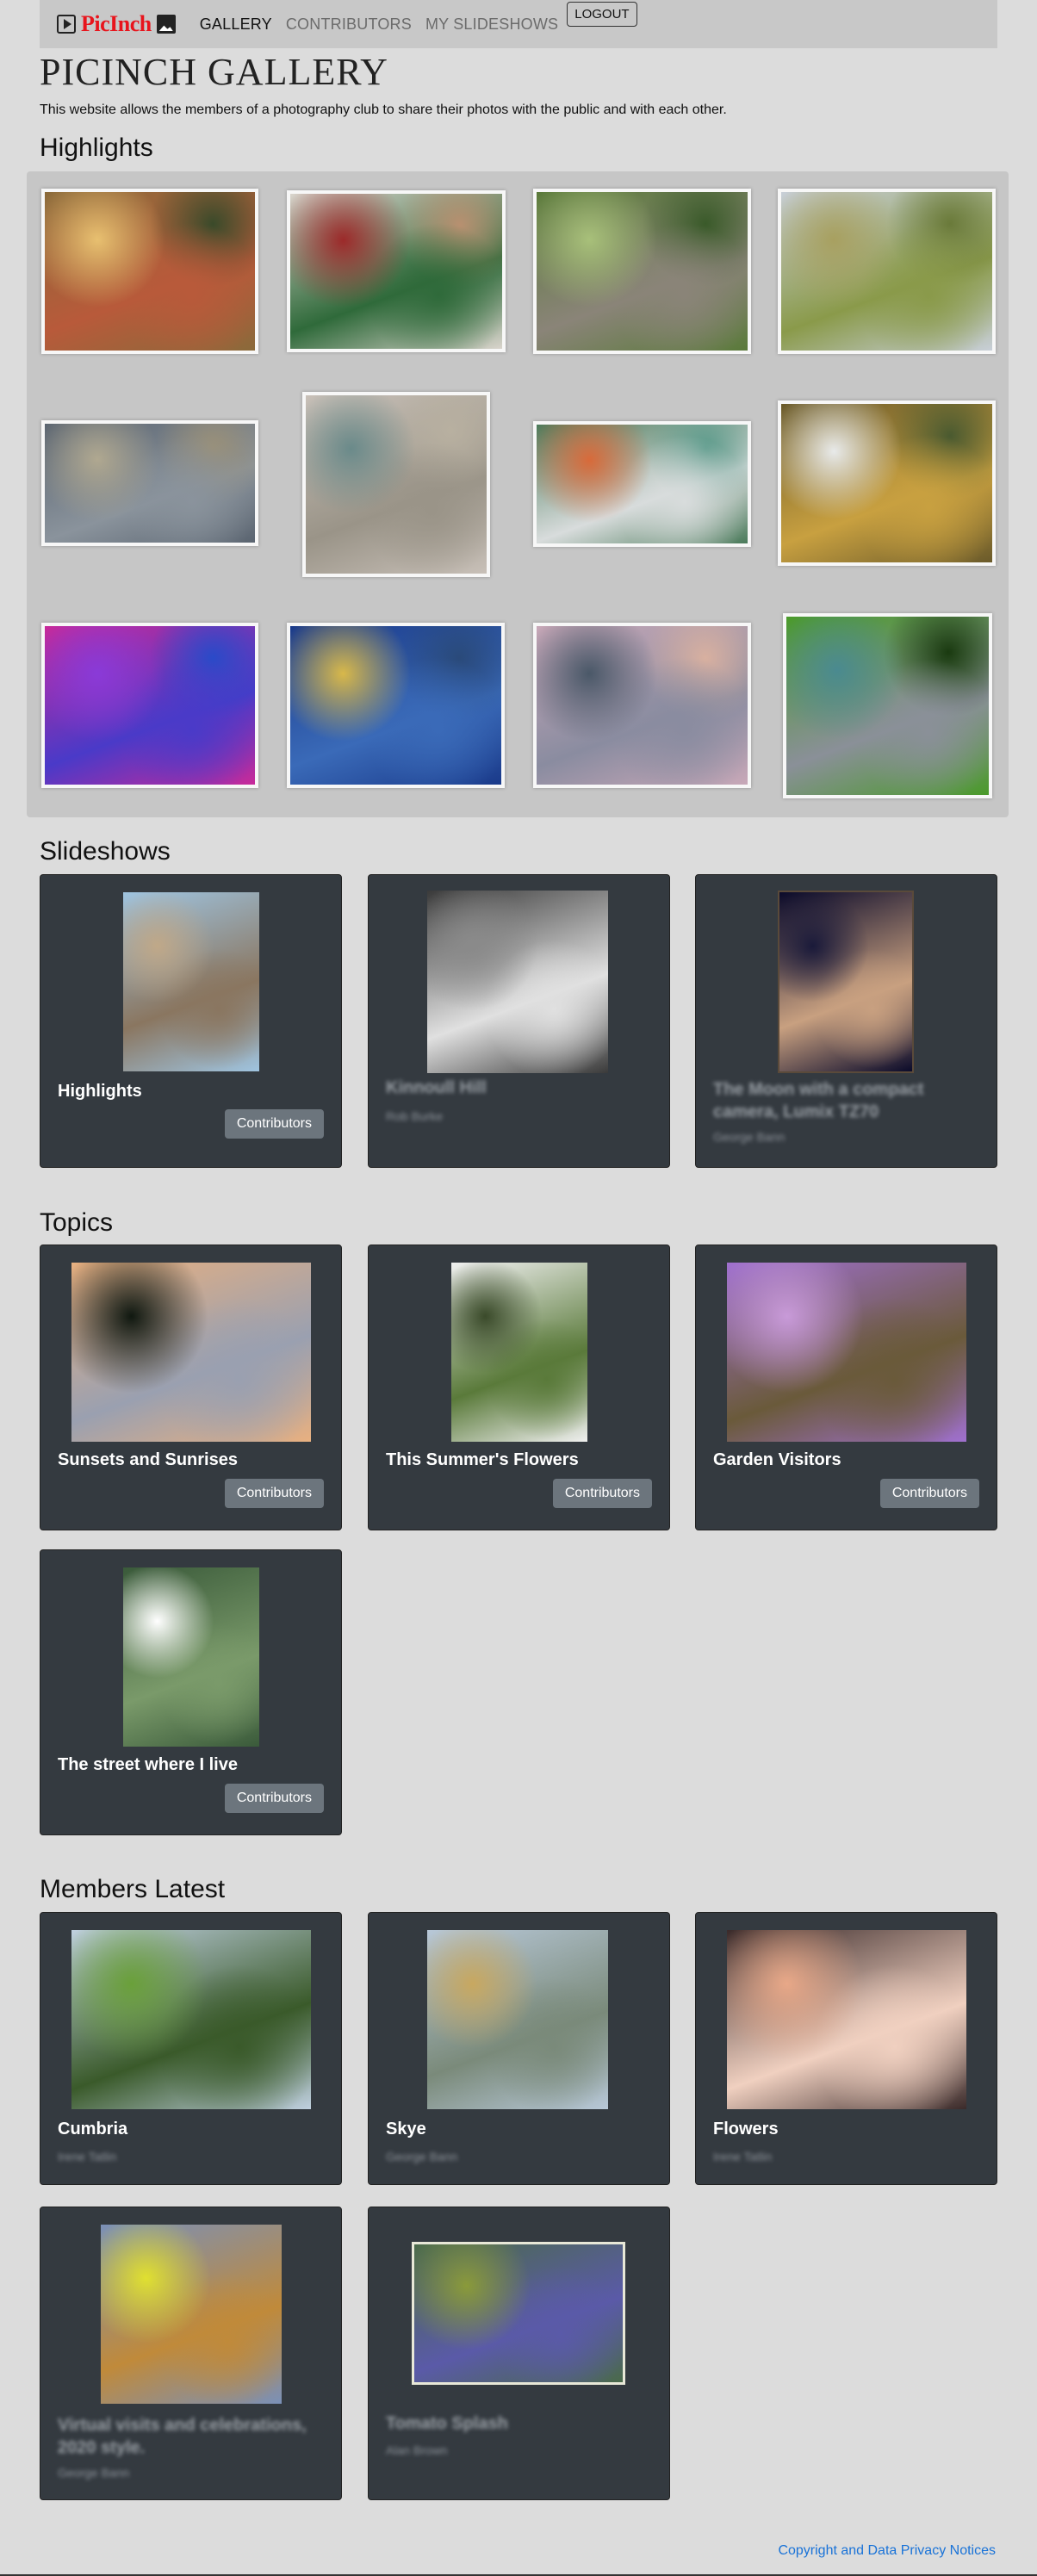 This screenshot has width=1037, height=2576. I want to click on slideshow-author: George Bann, so click(749, 1137).